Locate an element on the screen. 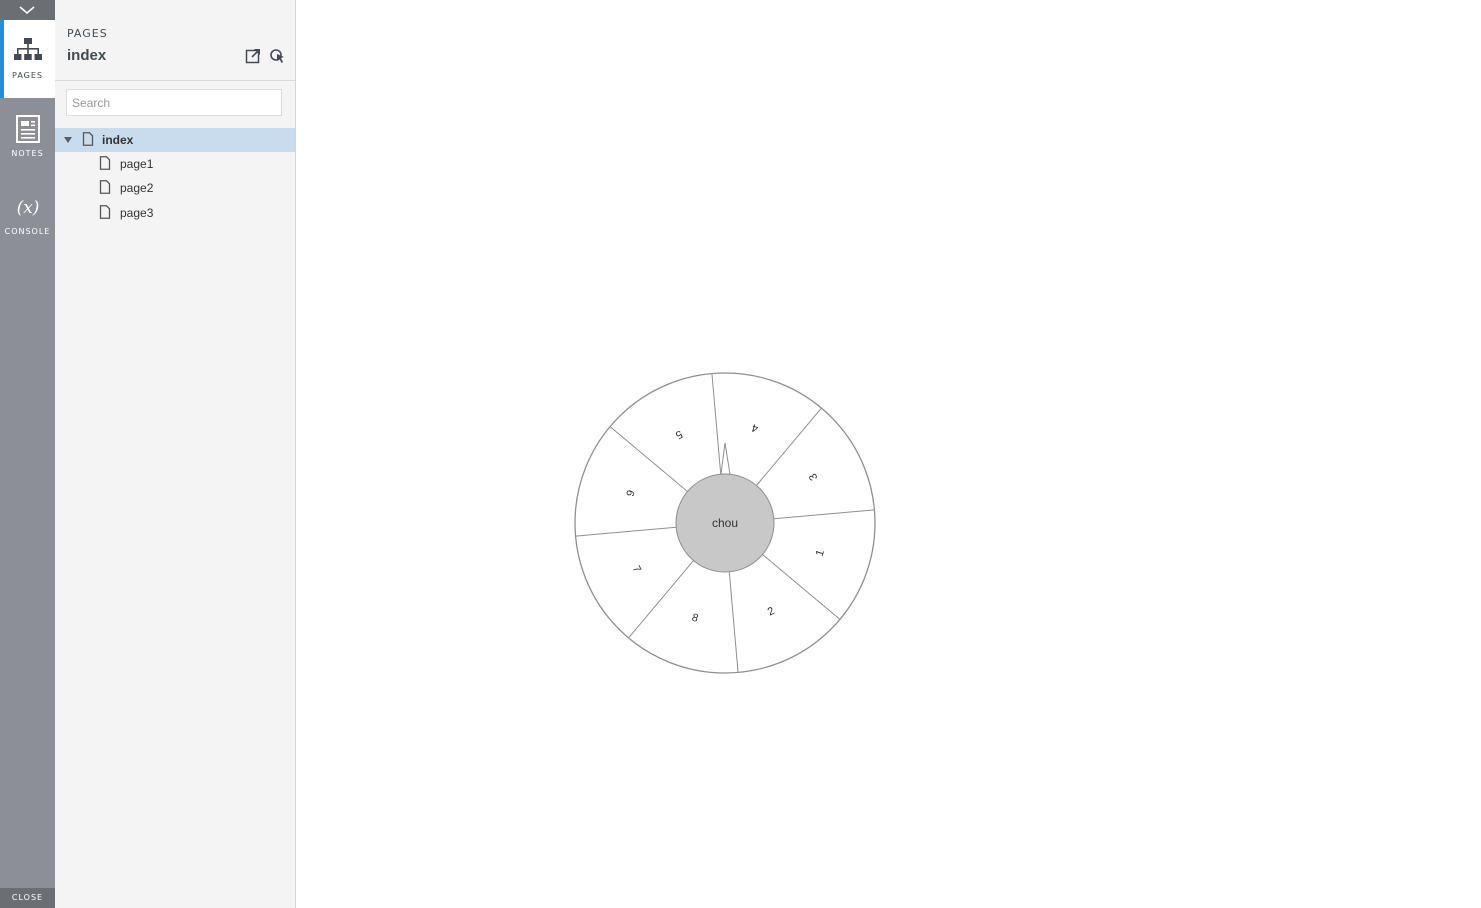  tab-pages-label: PAGES is located at coordinates (27, 75).